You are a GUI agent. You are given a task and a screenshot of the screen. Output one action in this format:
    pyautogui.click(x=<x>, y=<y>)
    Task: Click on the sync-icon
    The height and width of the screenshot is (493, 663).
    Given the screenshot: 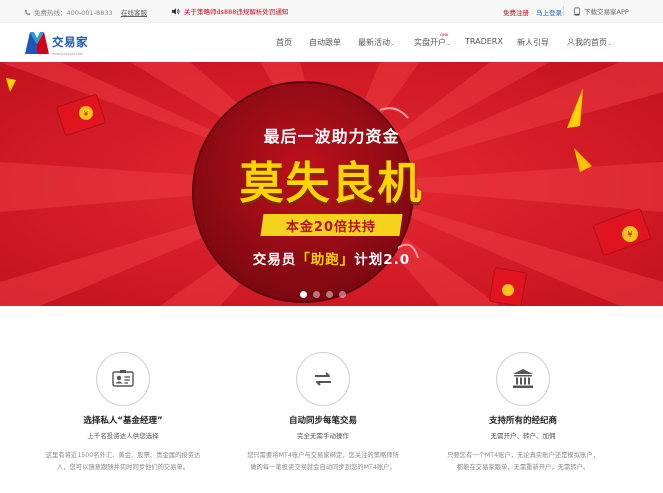 What is the action you would take?
    pyautogui.click(x=323, y=379)
    